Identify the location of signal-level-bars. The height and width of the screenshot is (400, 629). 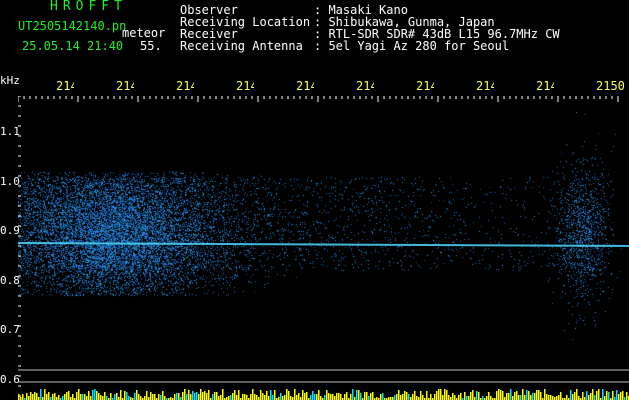
(323, 394).